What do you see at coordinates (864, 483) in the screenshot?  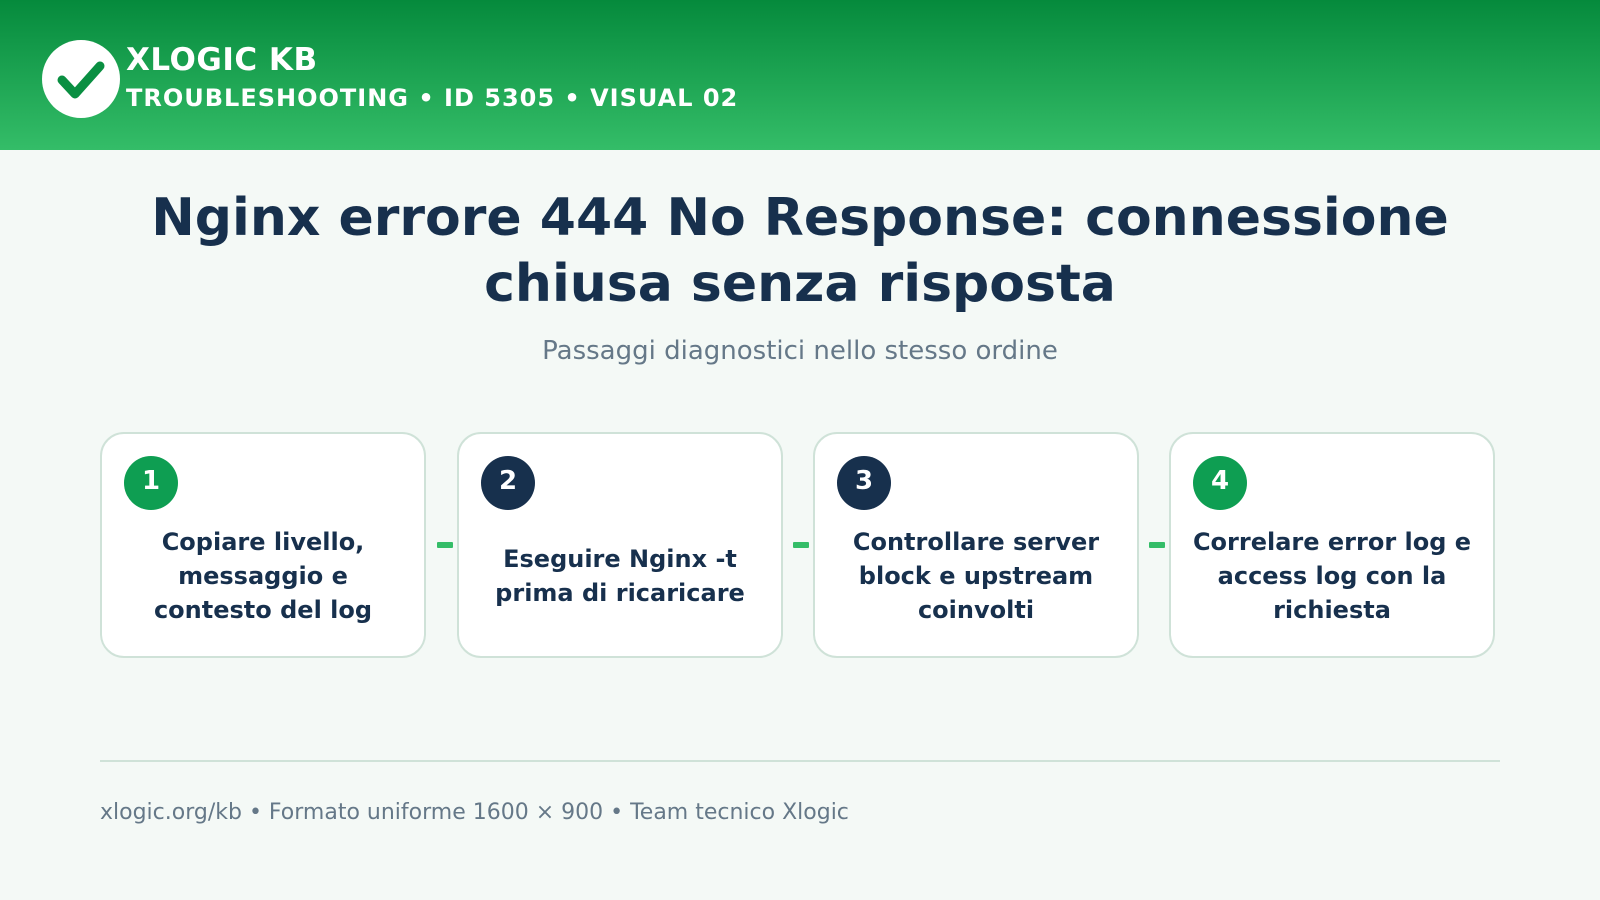 I see `step-number-badge: 3` at bounding box center [864, 483].